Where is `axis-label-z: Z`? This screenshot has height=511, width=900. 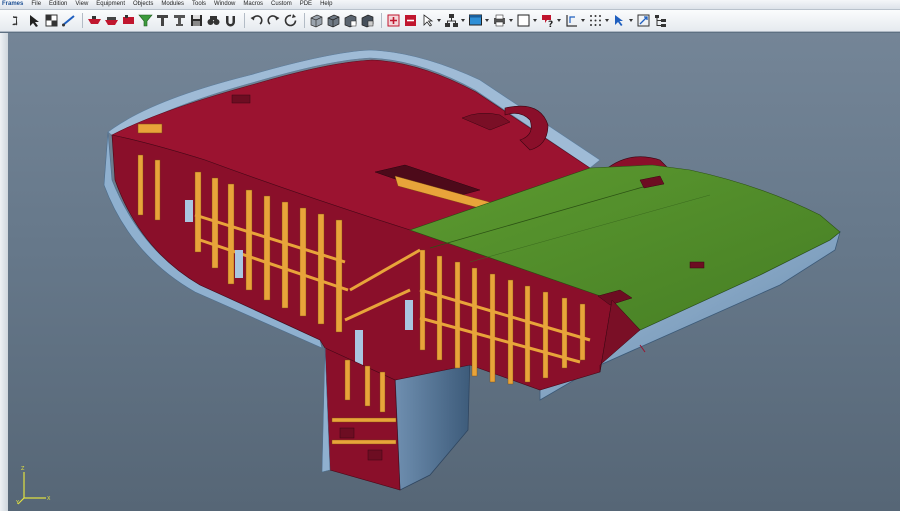
axis-label-z: Z is located at coordinates (23, 469).